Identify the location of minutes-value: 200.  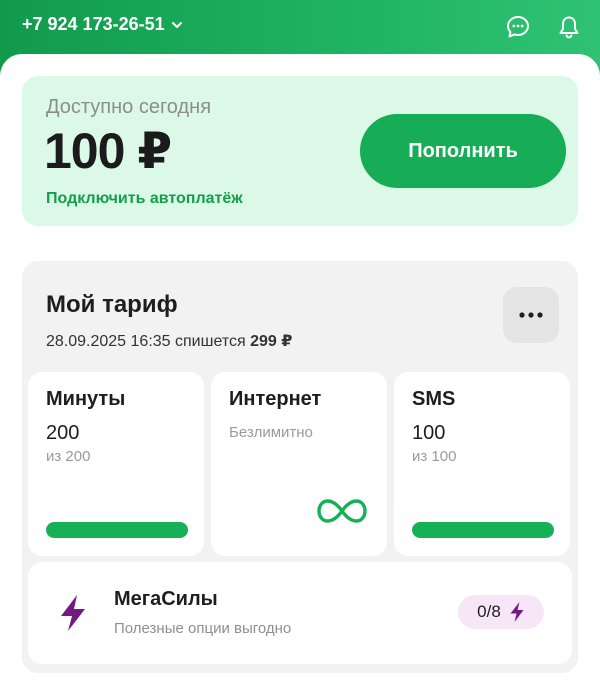
(63, 433).